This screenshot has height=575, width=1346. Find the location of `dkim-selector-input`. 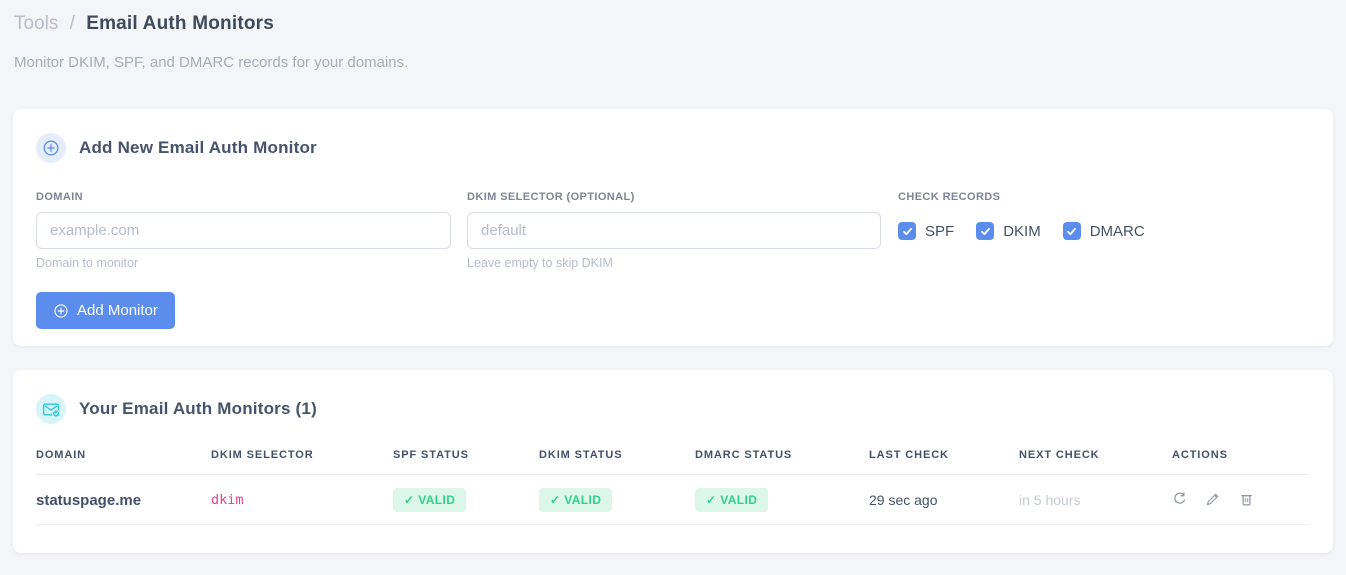

dkim-selector-input is located at coordinates (674, 230).